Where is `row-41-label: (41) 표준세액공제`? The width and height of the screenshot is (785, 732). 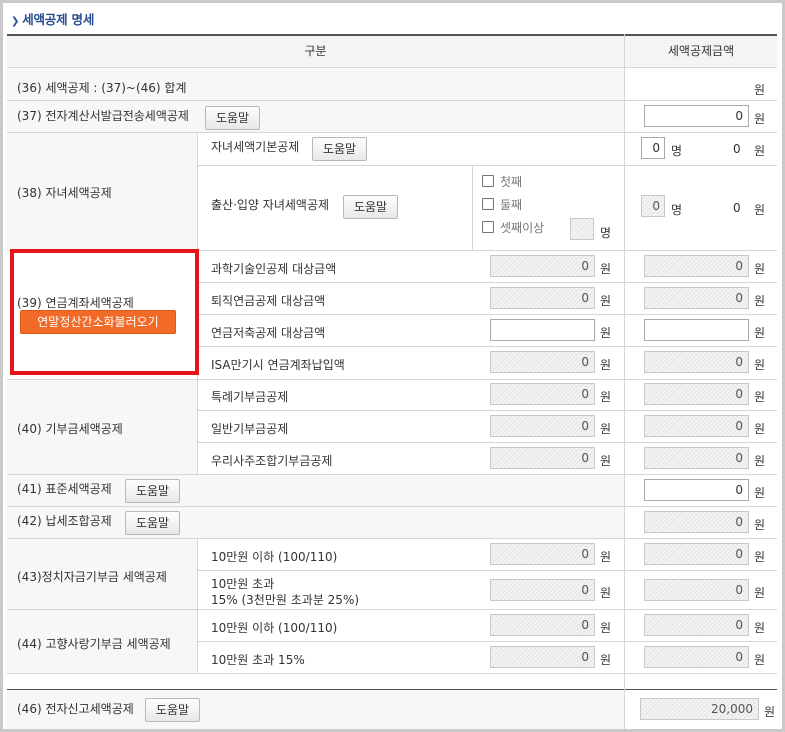
row-41-label: (41) 표준세액공제 is located at coordinates (64, 489).